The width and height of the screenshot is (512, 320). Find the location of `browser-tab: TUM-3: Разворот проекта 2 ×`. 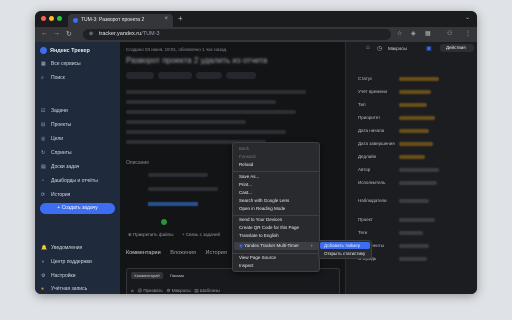

browser-tab: TUM-3: Разворот проекта 2 × is located at coordinates (120, 20).